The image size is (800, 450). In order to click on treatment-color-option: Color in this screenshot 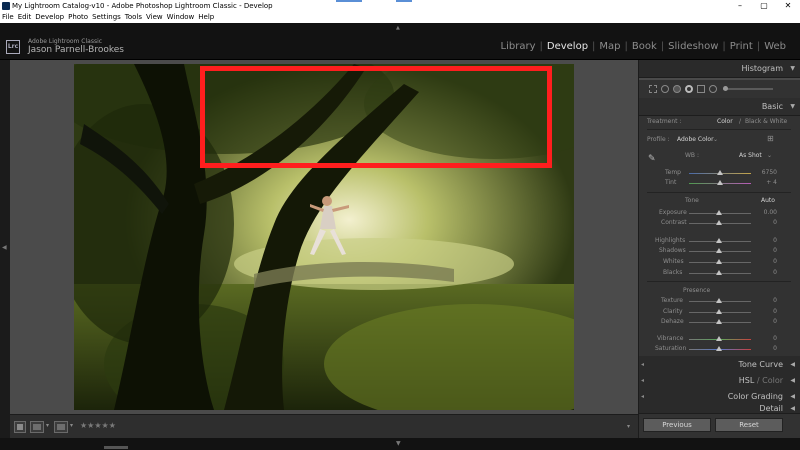, I will do `click(725, 121)`.